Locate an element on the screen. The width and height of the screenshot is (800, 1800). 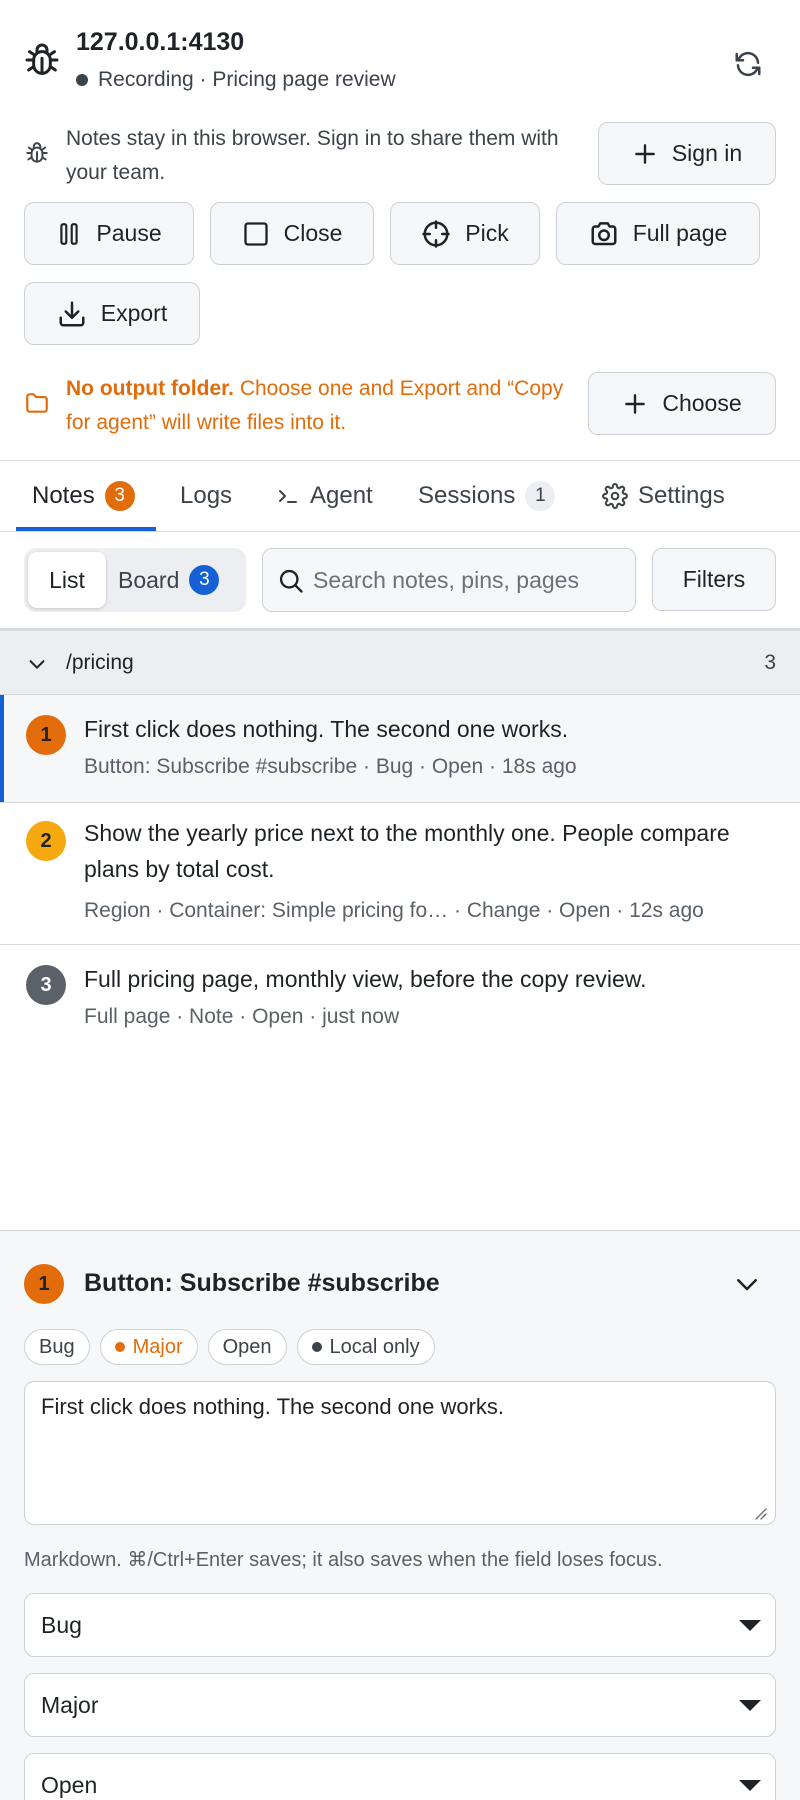
collapse-button is located at coordinates (747, 1284).